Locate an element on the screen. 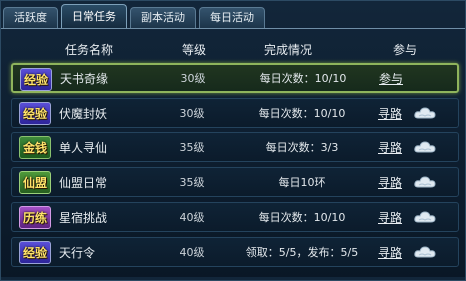  task-row: 经验 天书奇缘 30级 每日次数：10/10 参与 is located at coordinates (235, 78).